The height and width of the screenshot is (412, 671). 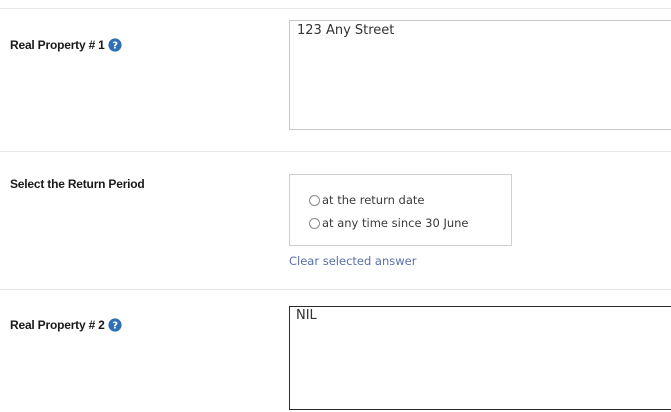 What do you see at coordinates (373, 200) in the screenshot?
I see `radio-option-label: at the return date` at bounding box center [373, 200].